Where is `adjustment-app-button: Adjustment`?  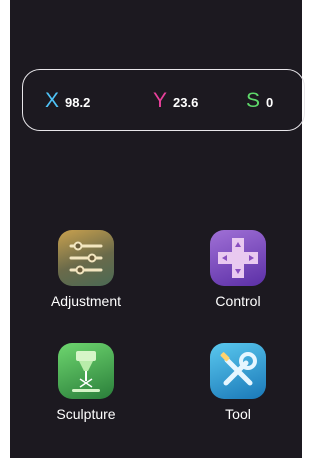 adjustment-app-button: Adjustment is located at coordinates (86, 269).